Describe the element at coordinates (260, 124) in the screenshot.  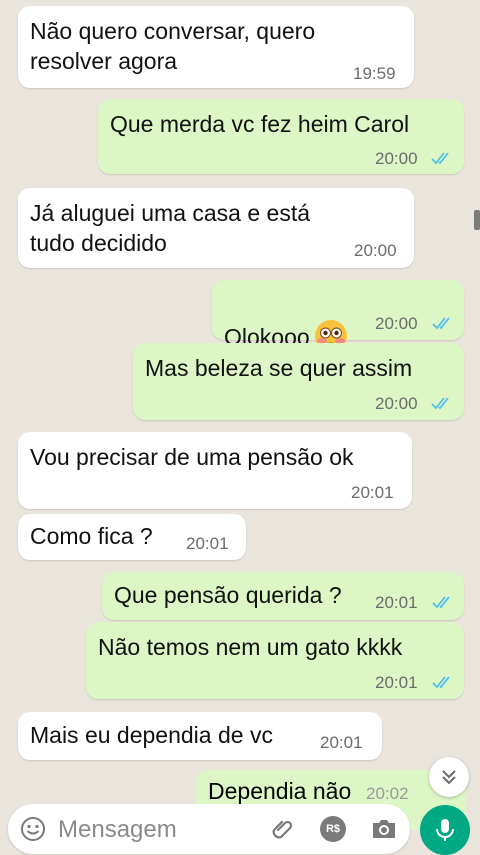
I see `message-text: Que merda vc fez heim Carol` at that location.